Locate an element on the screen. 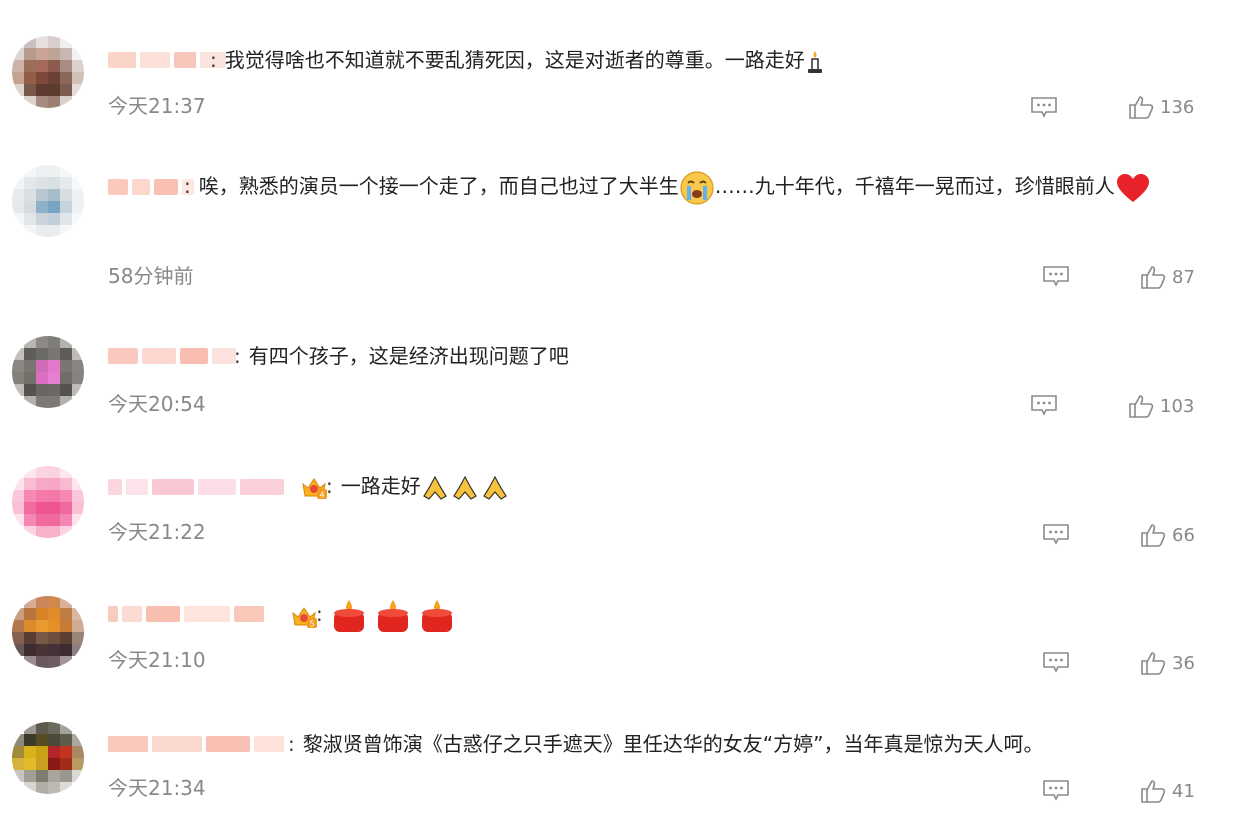  timestamp: 今天21:22 is located at coordinates (157, 532).